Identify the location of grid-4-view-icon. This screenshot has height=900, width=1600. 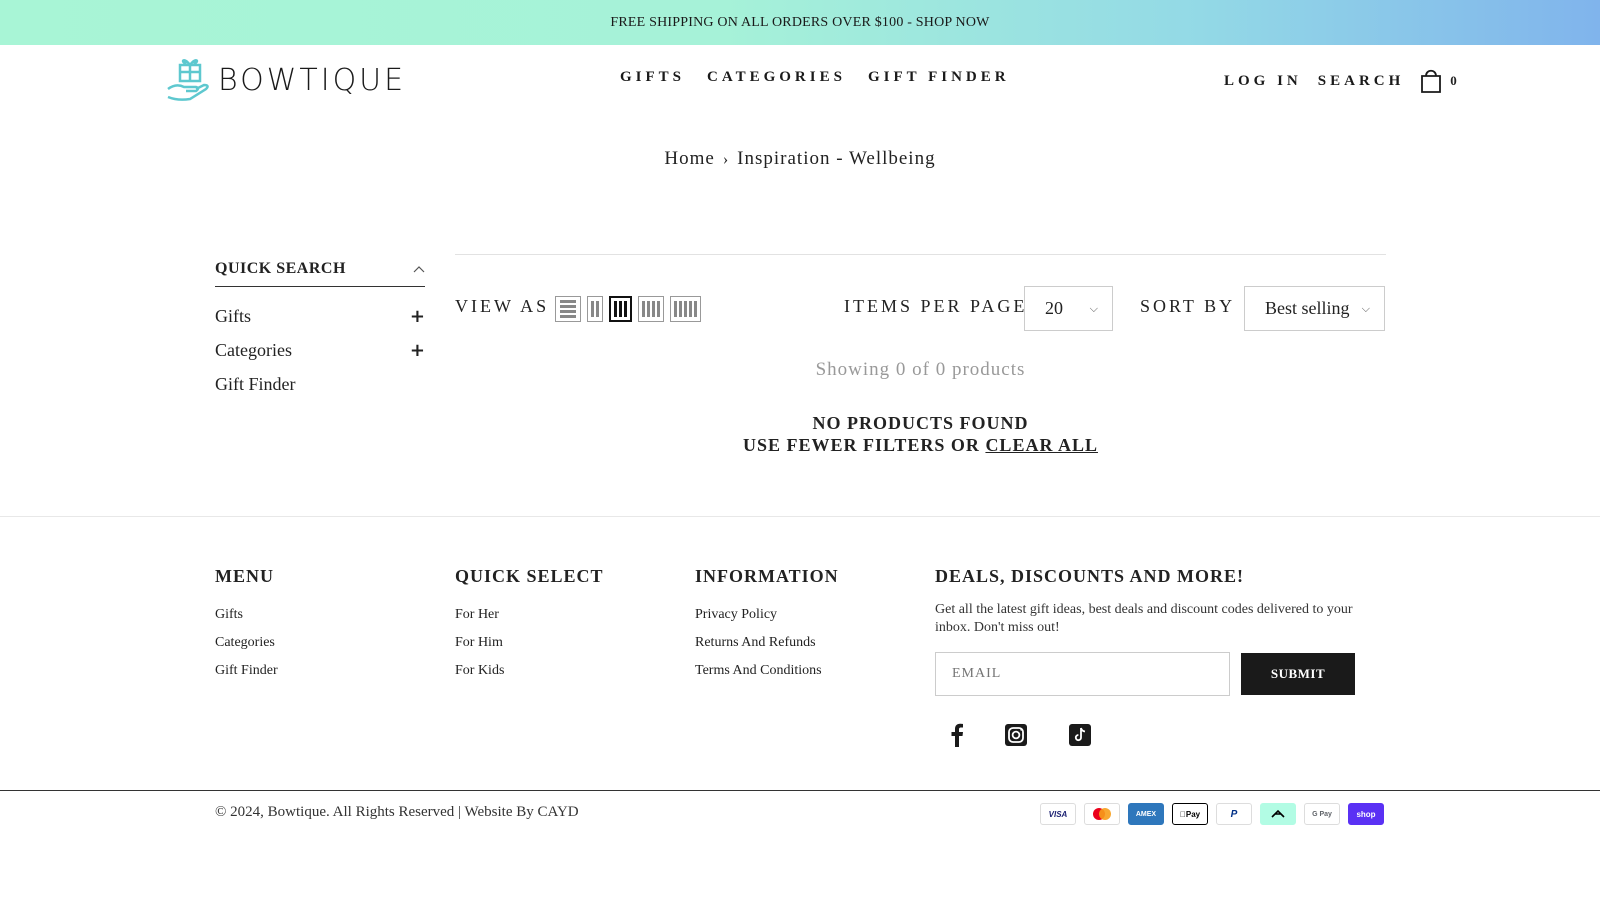
(651, 309).